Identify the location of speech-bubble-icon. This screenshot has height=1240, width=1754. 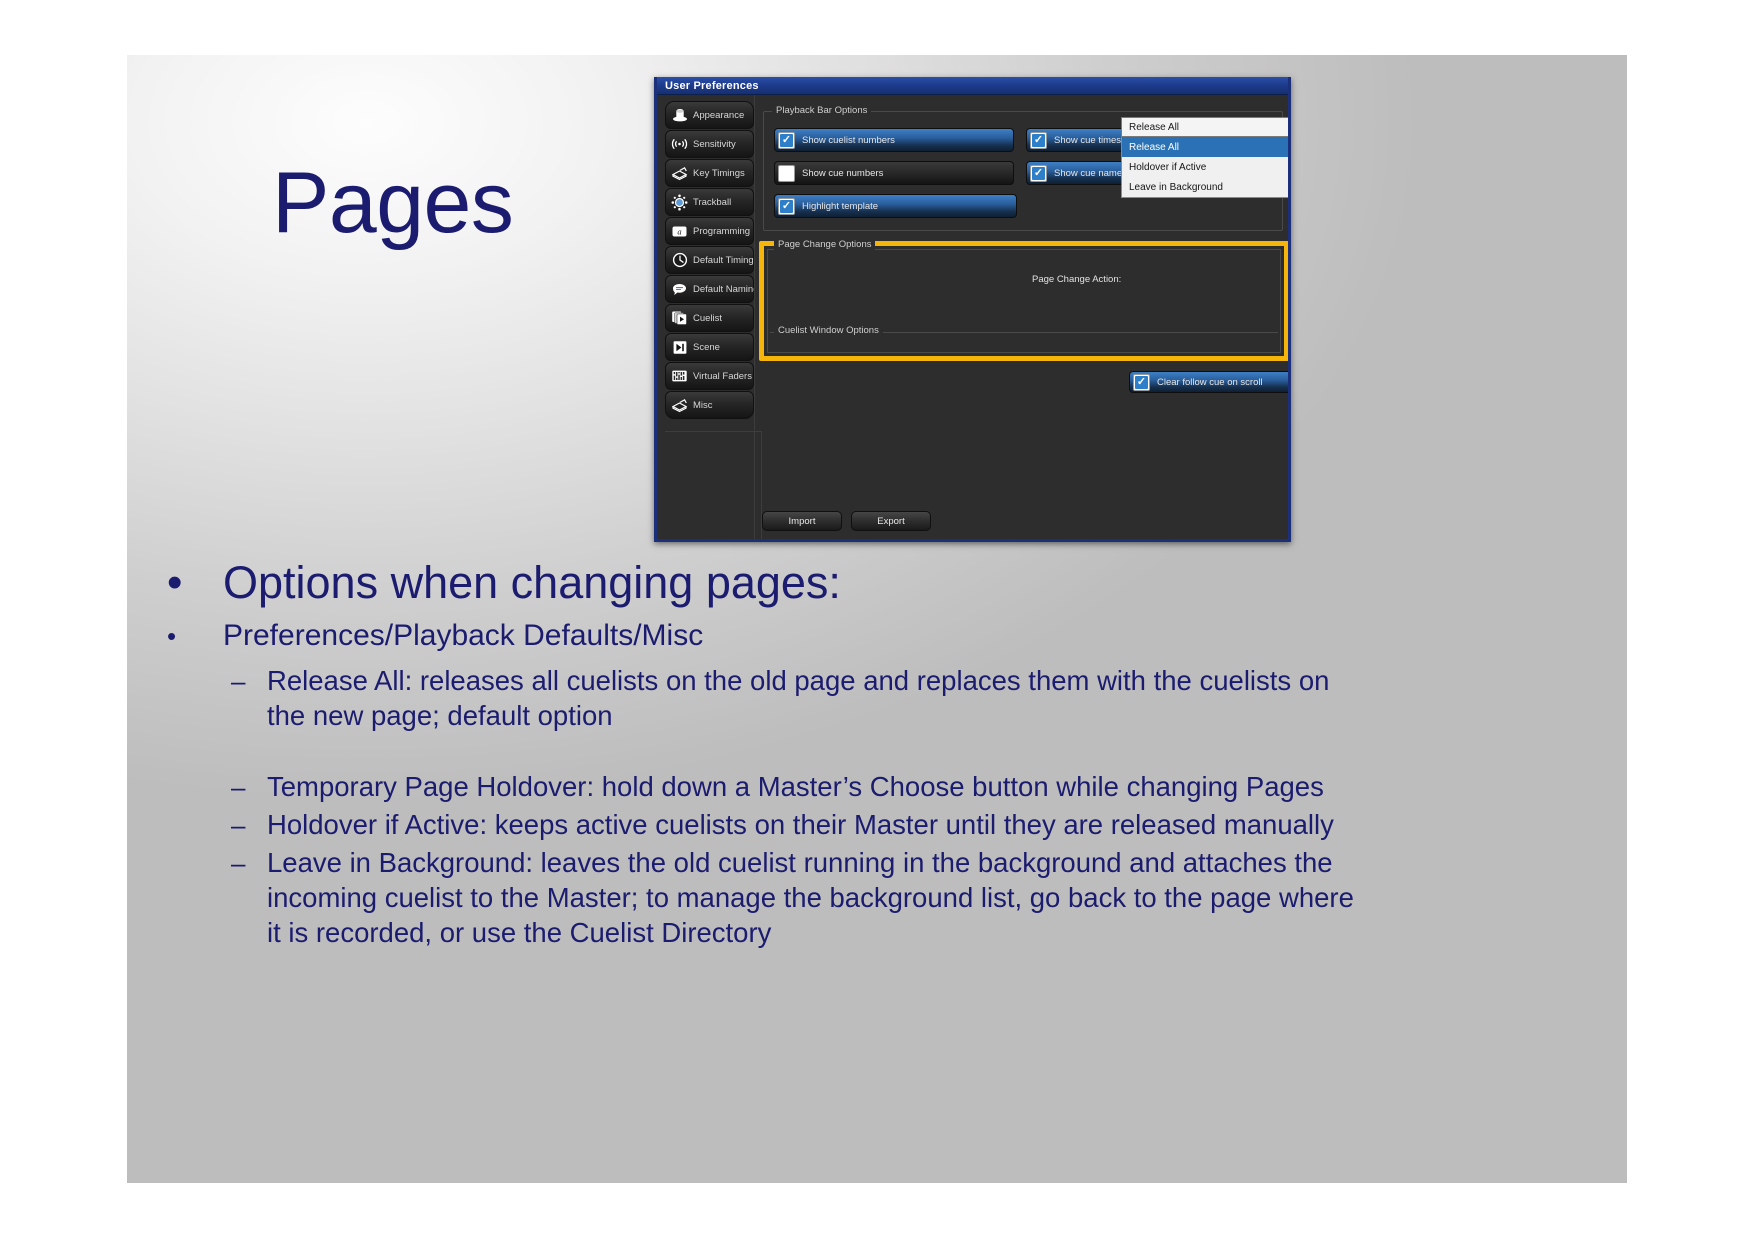
(679, 289).